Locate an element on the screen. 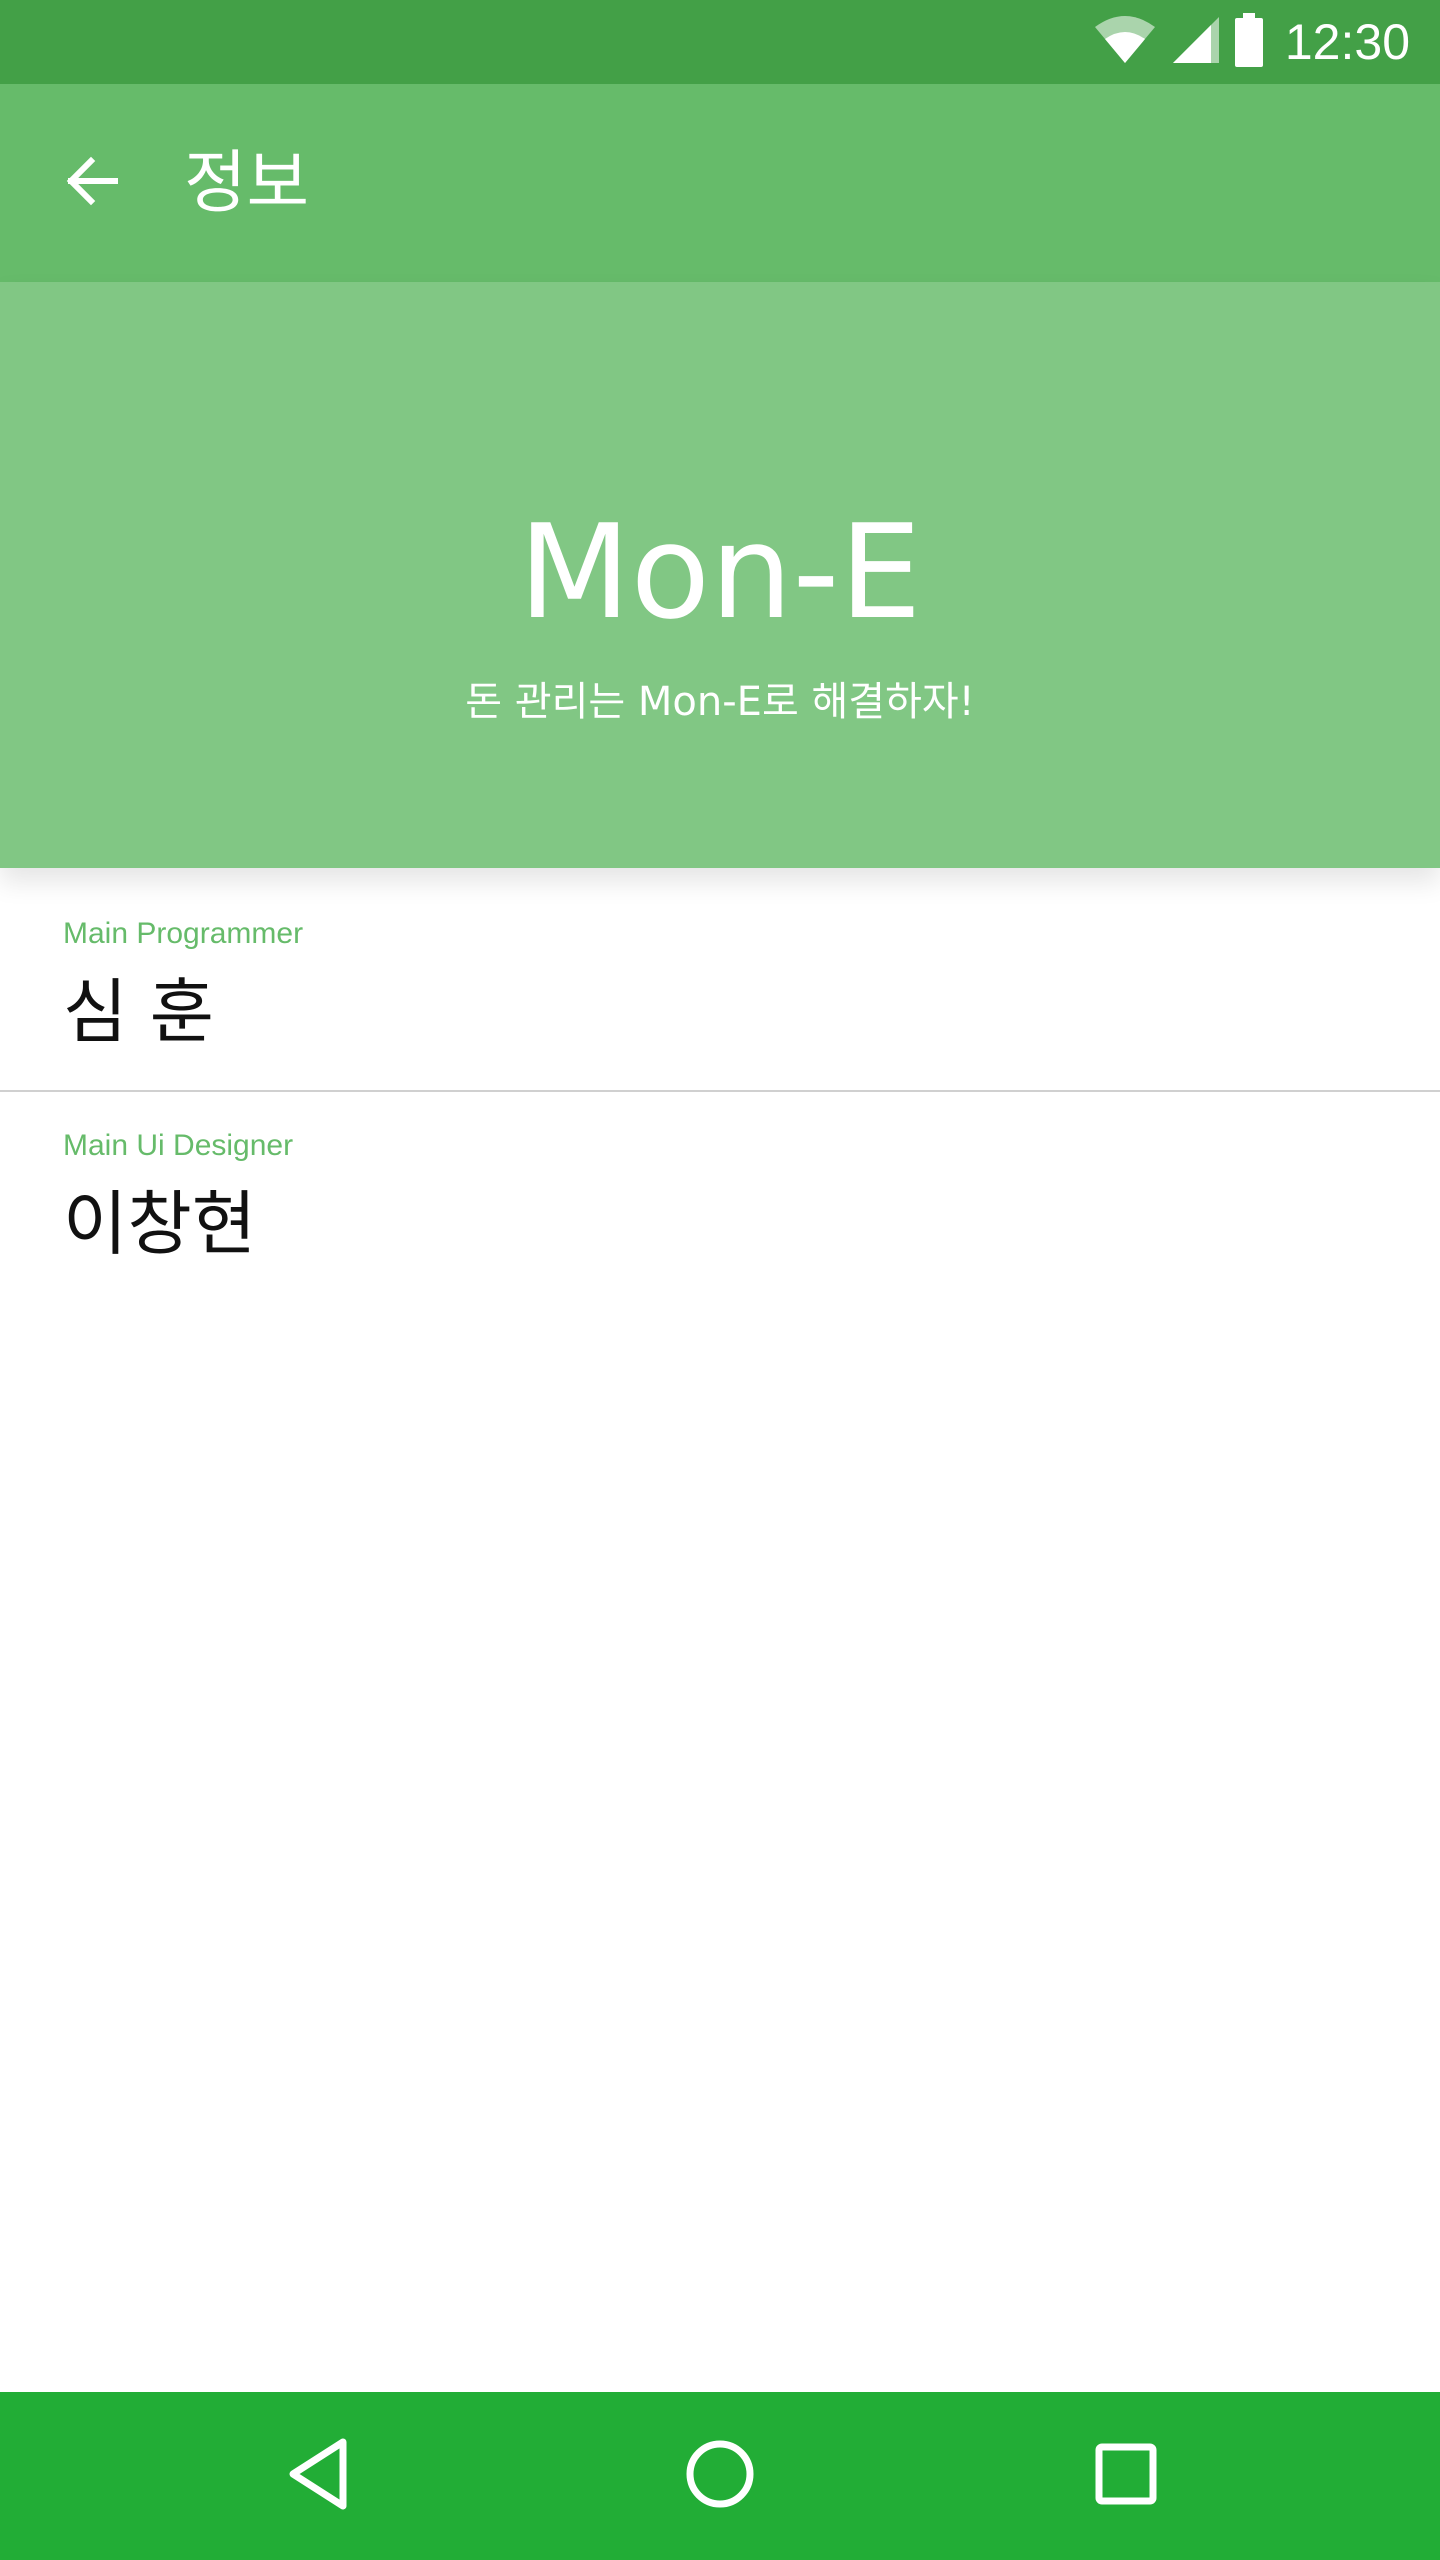 The height and width of the screenshot is (2560, 1440). battery-icon is located at coordinates (1248, 42).